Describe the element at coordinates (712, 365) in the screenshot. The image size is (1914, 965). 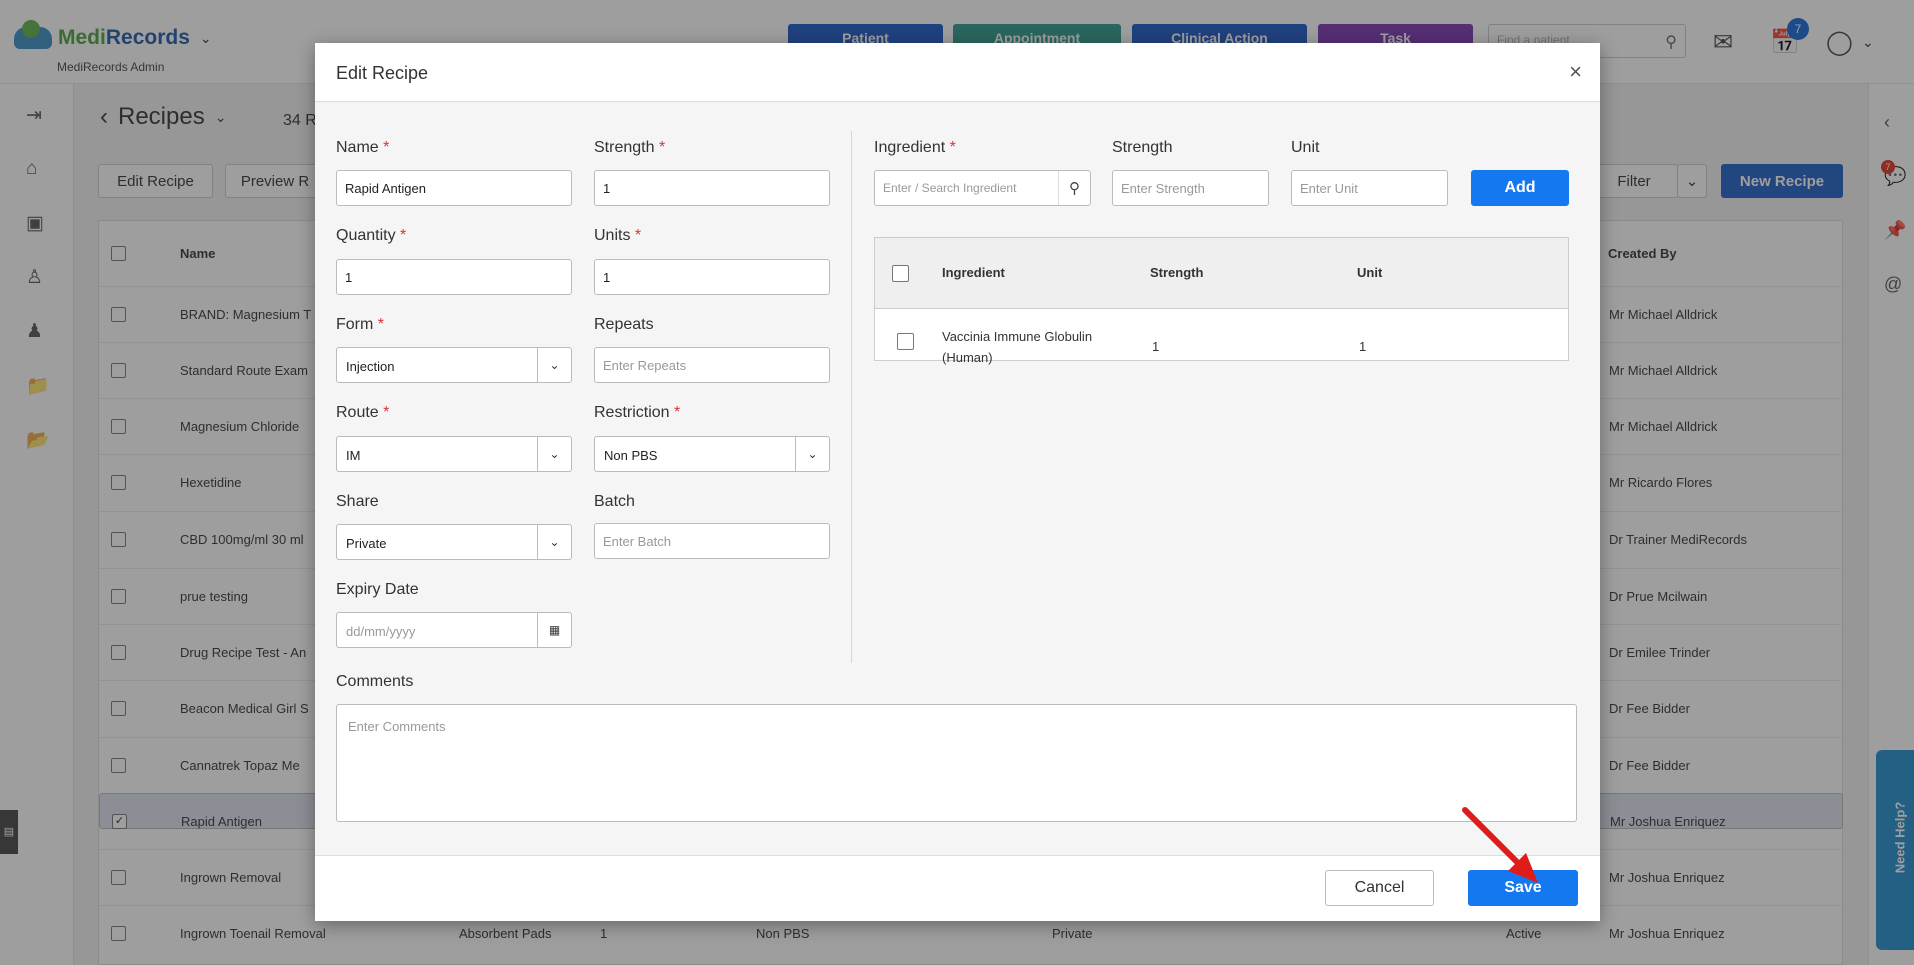
I see `repeats-input: Enter Repeats` at that location.